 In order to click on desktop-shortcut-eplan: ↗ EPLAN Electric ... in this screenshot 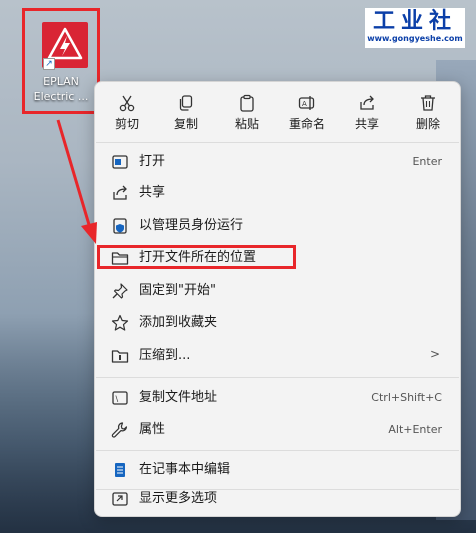, I will do `click(61, 61)`.